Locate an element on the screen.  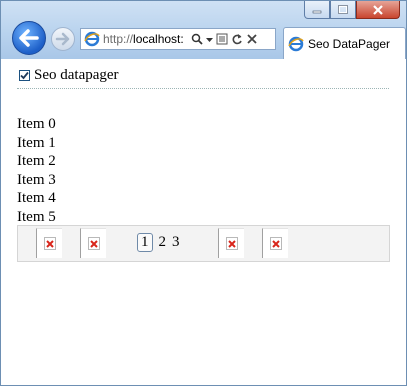
tab-title: Seo DataPager is located at coordinates (349, 43).